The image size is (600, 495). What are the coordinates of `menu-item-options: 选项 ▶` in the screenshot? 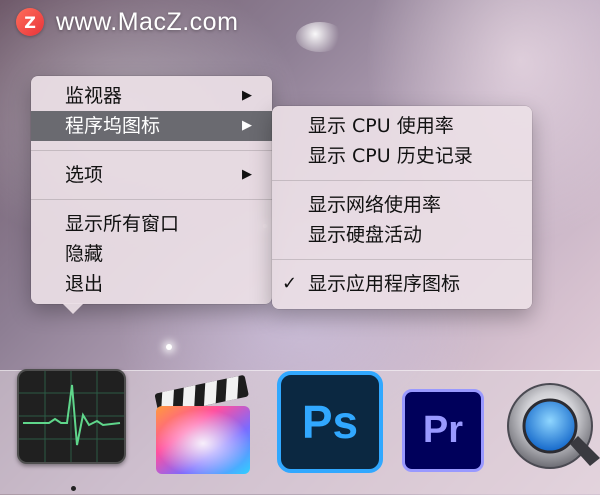 It's located at (151, 175).